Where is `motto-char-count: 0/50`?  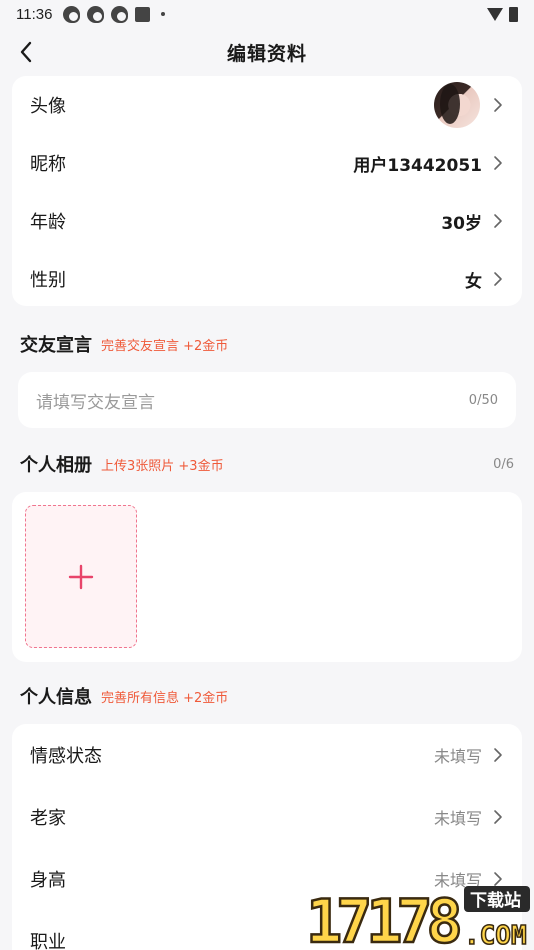
motto-char-count: 0/50 is located at coordinates (483, 400).